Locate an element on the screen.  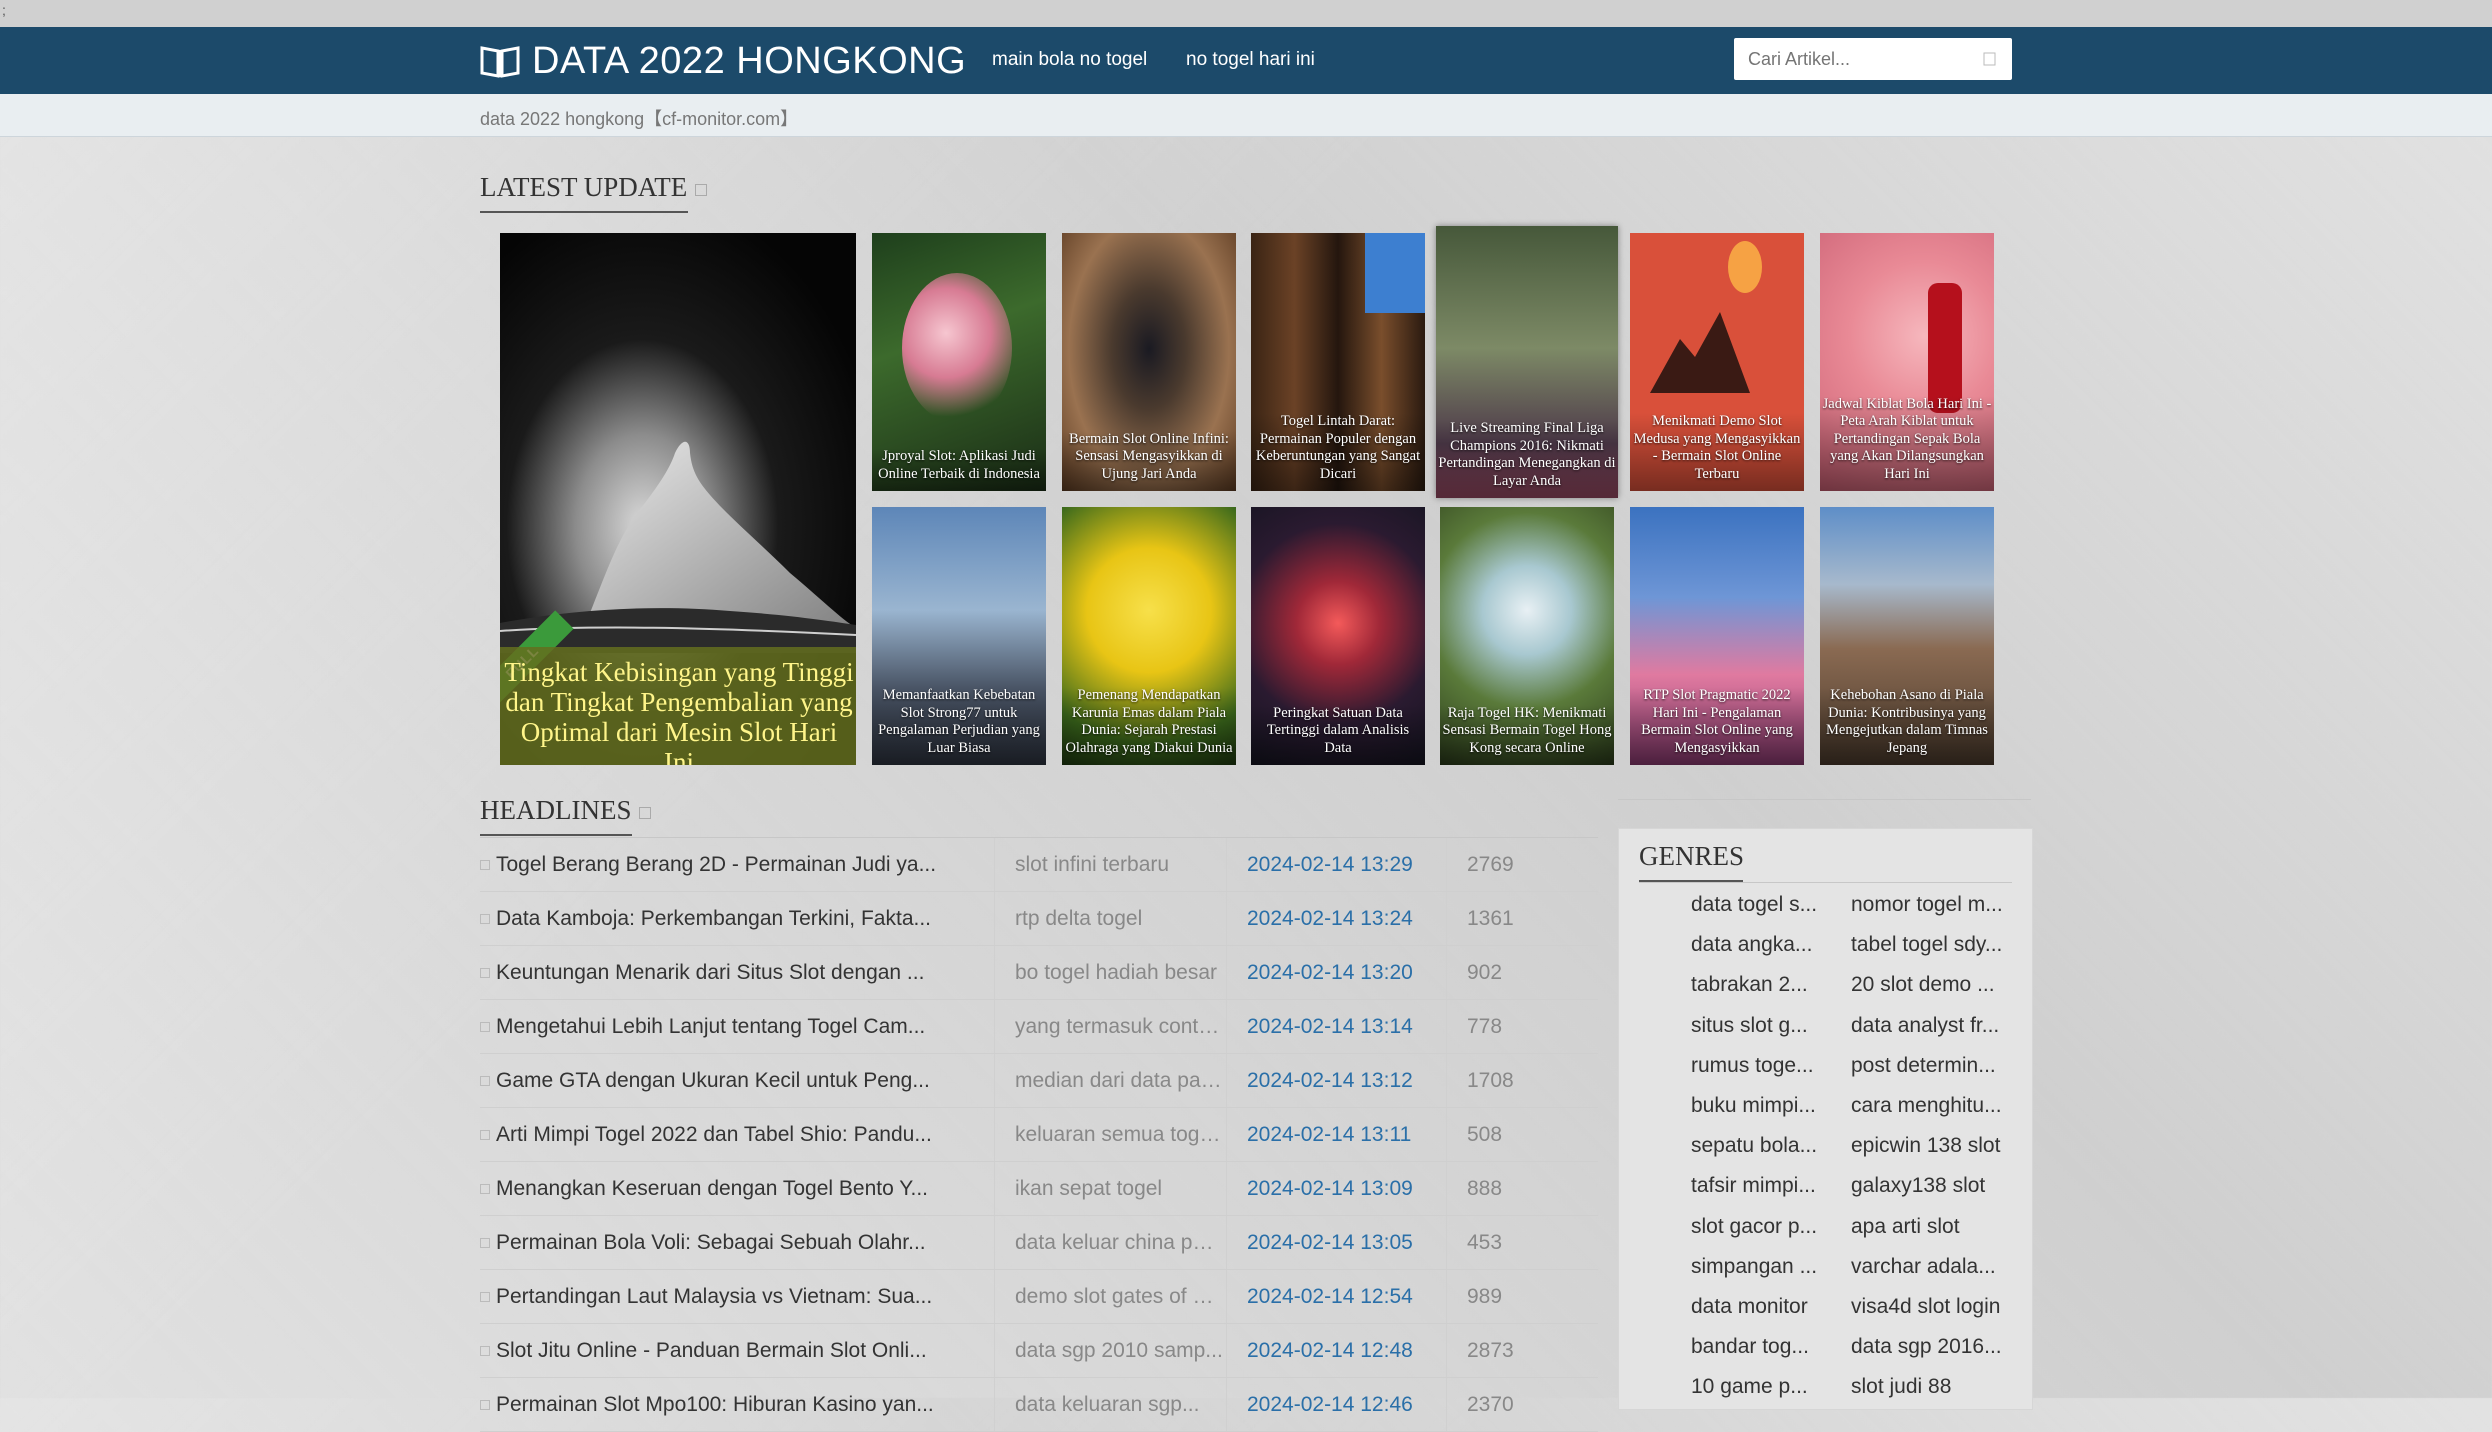
headline-views: 453 is located at coordinates (1511, 1242).